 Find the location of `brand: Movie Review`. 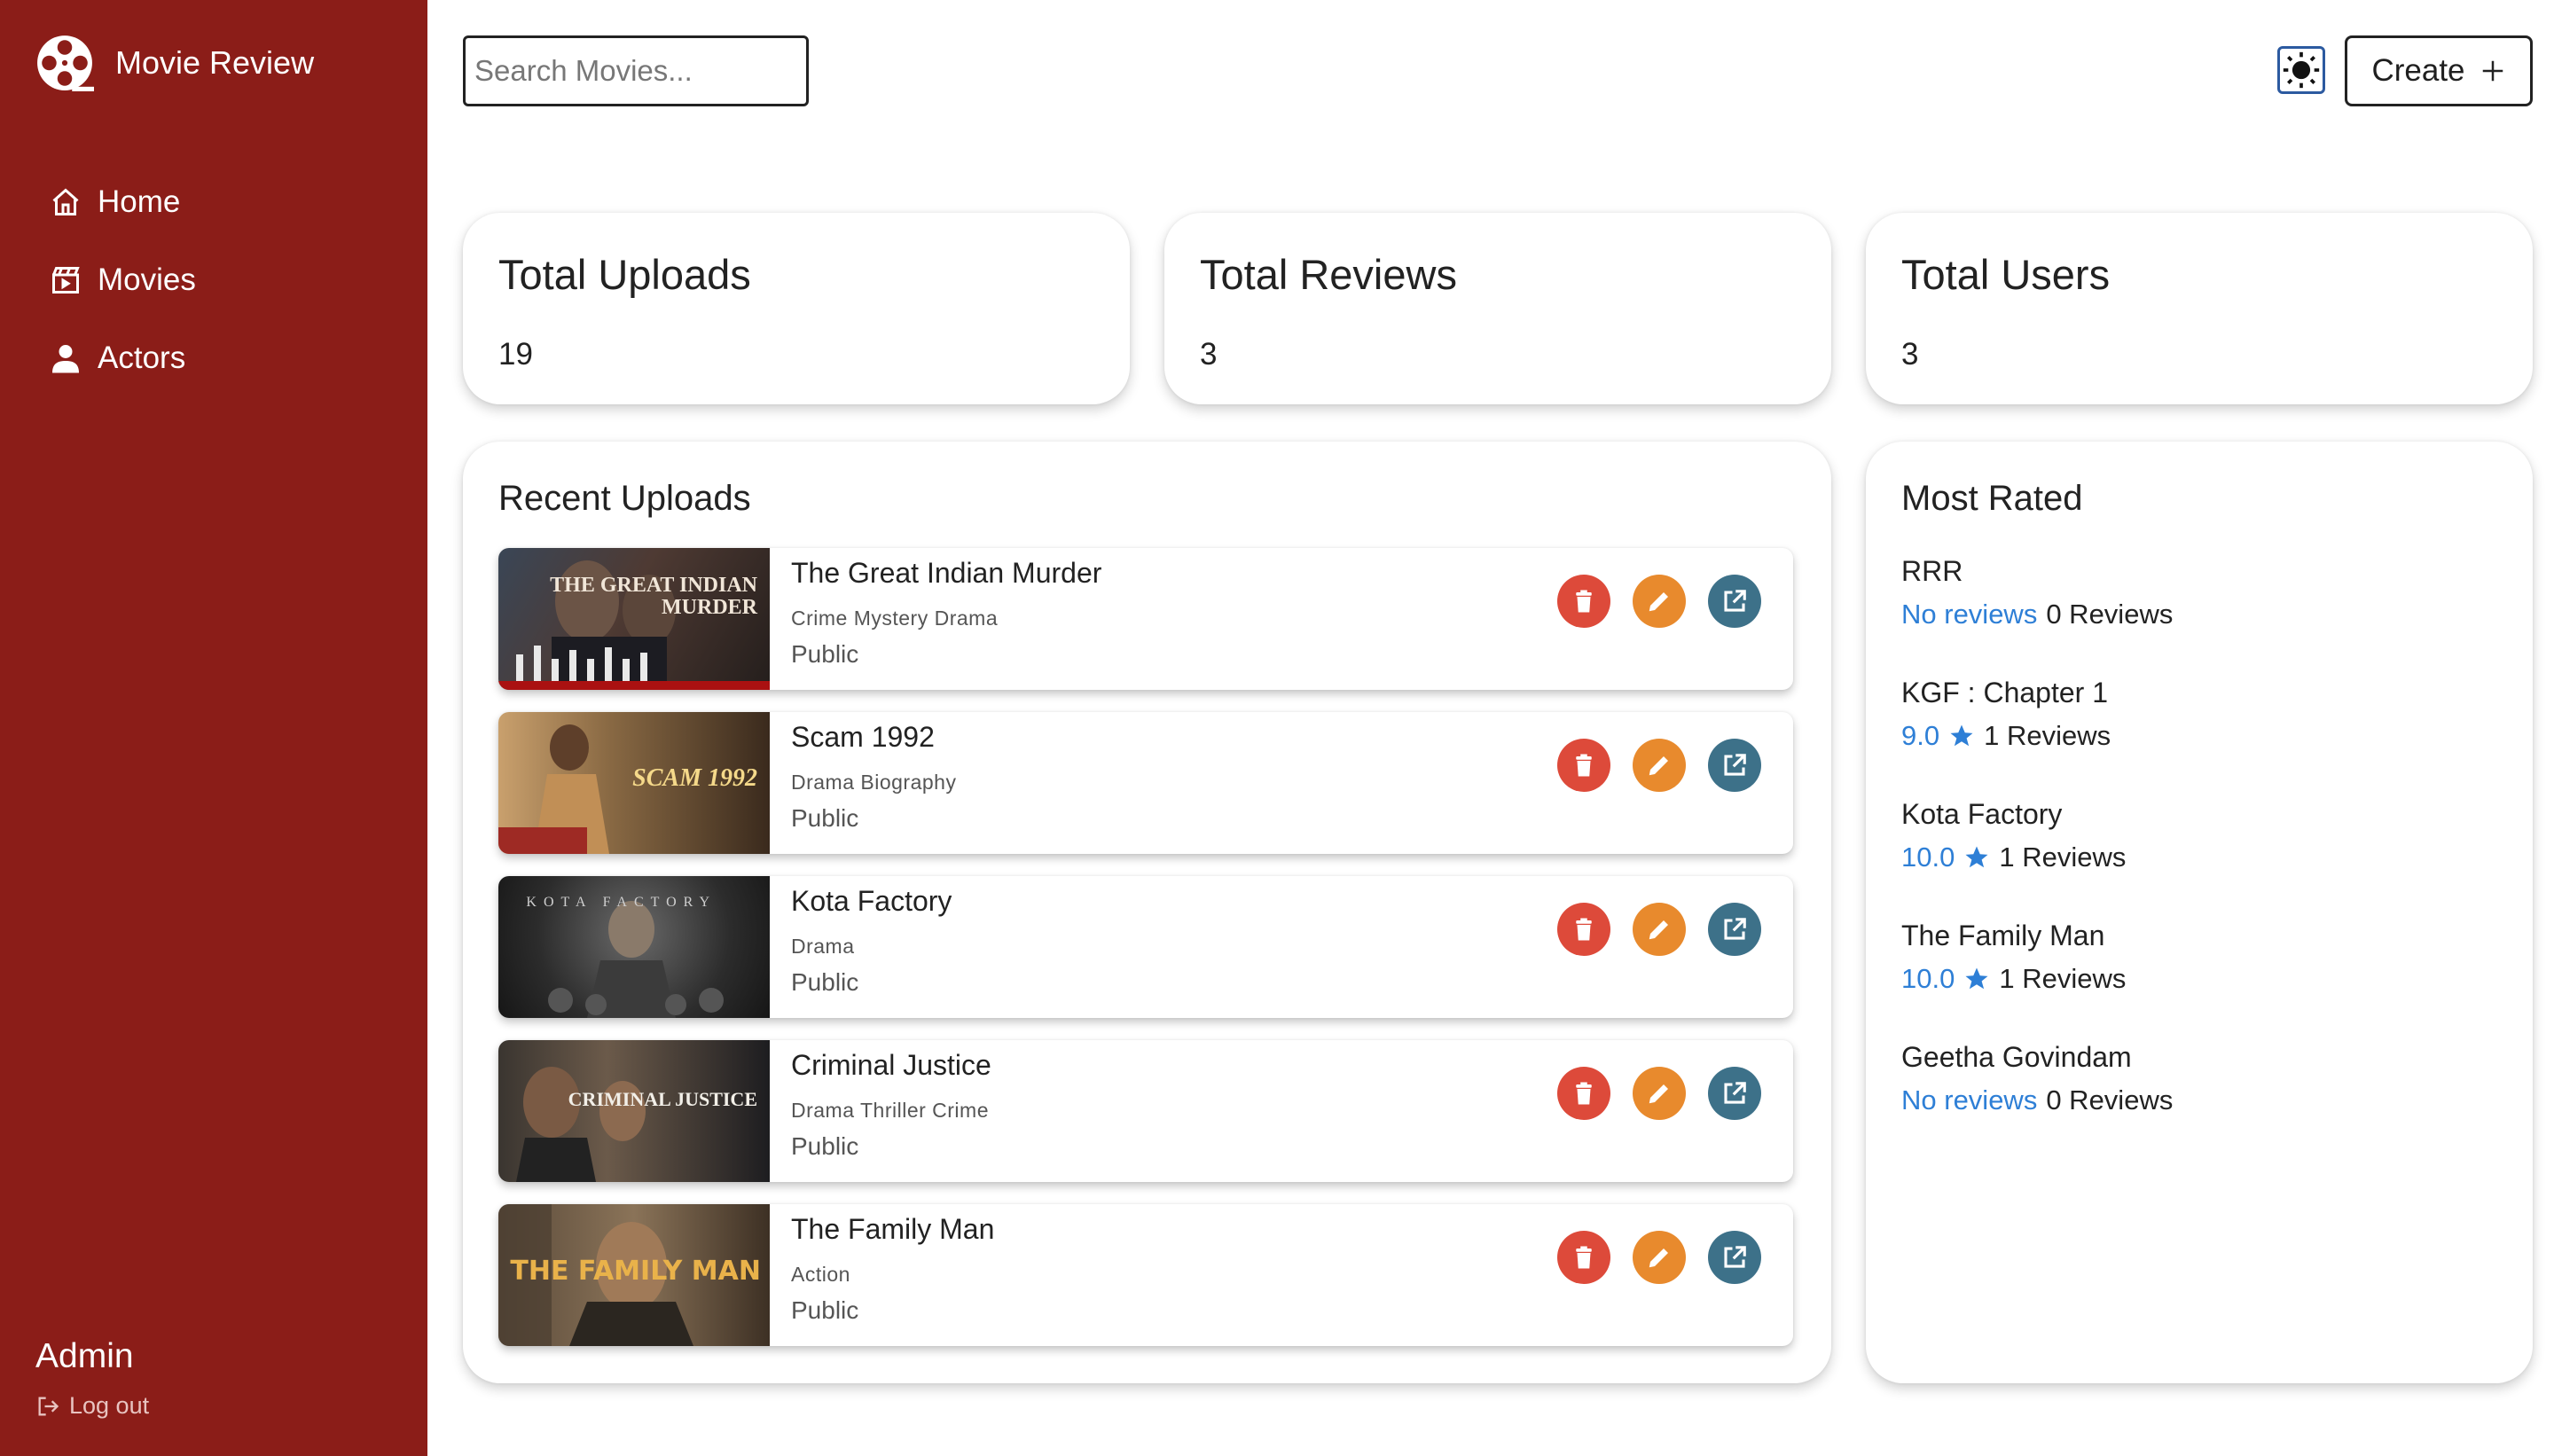

brand: Movie Review is located at coordinates (174, 63).